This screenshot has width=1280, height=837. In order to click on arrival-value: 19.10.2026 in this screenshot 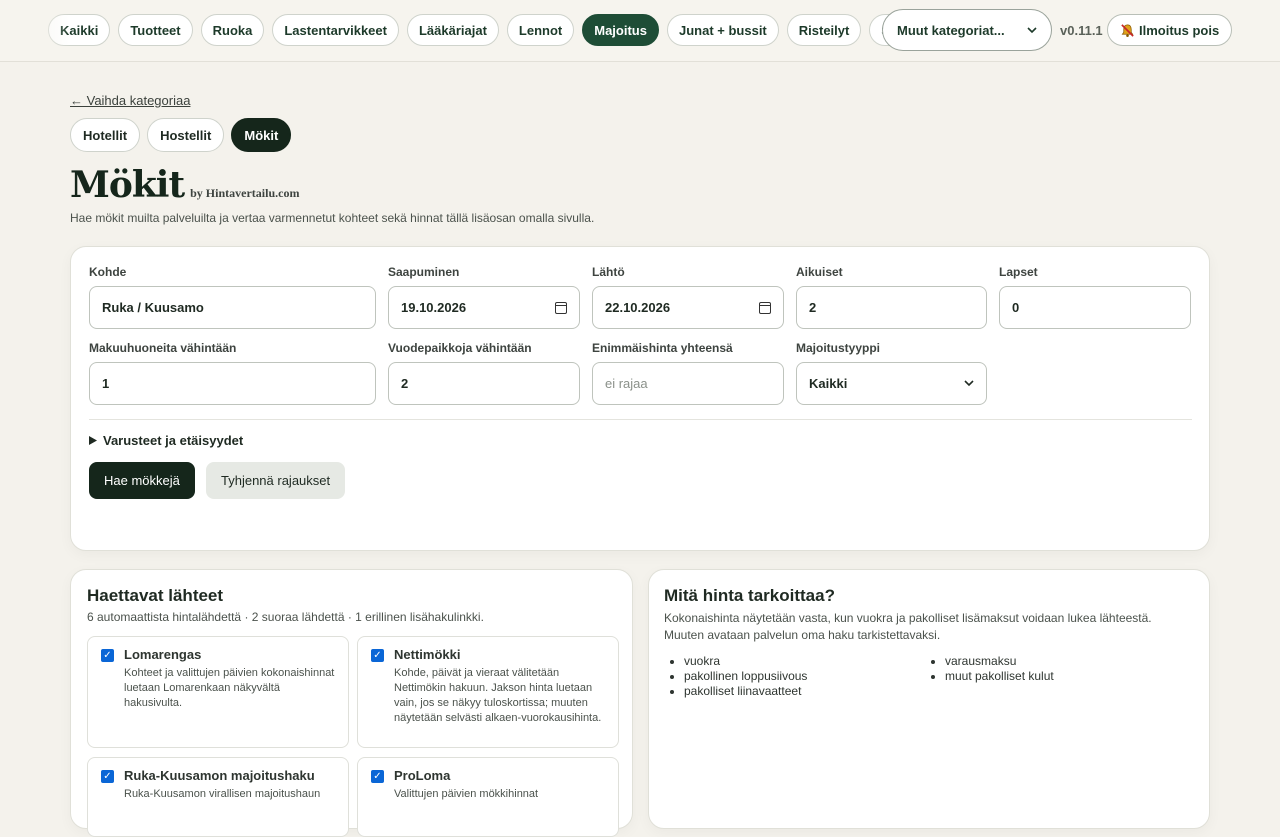, I will do `click(434, 307)`.